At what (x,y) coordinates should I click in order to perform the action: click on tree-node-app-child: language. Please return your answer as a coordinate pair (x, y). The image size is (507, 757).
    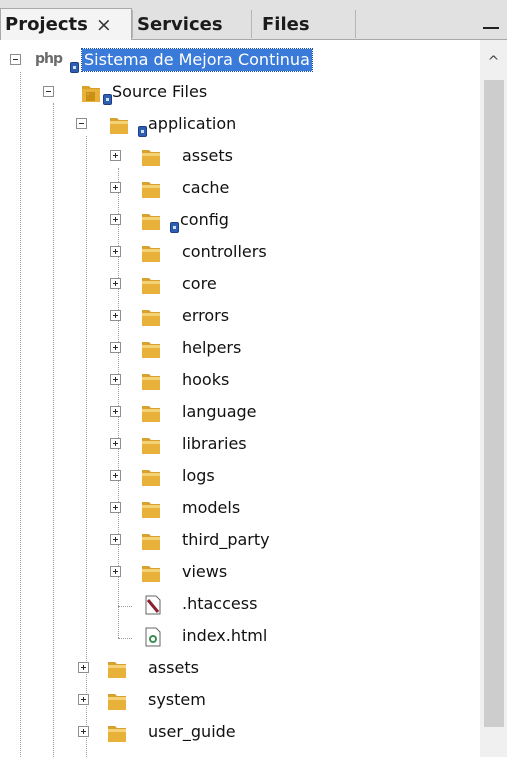
    Looking at the image, I should click on (240, 413).